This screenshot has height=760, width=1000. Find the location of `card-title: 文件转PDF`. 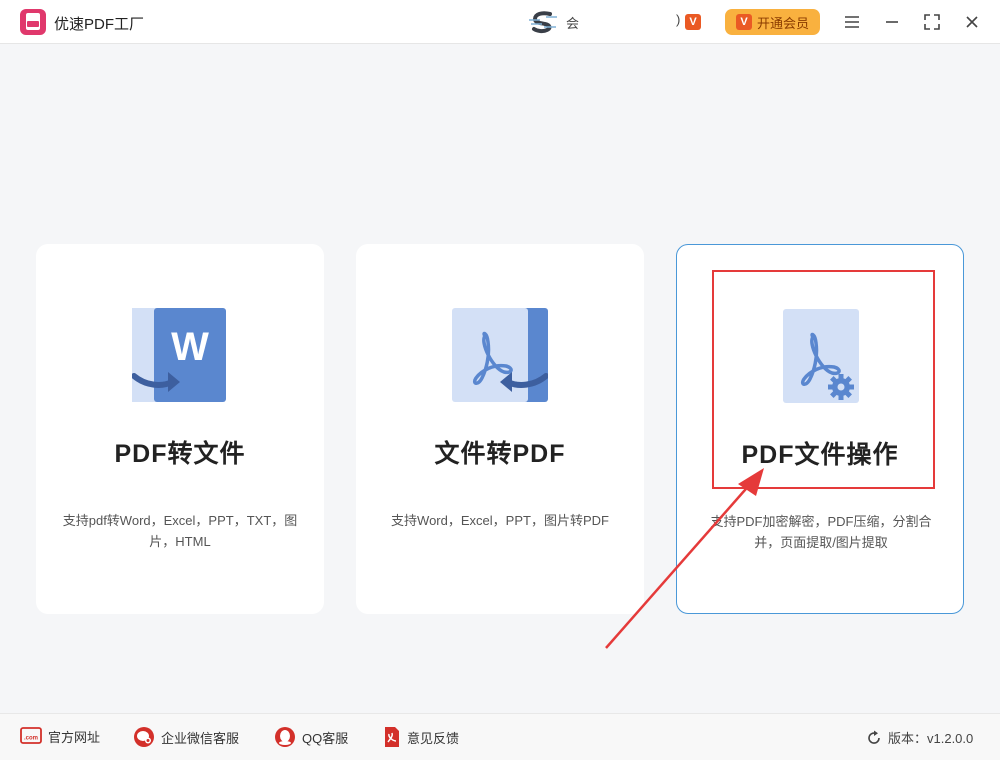

card-title: 文件转PDF is located at coordinates (500, 454).